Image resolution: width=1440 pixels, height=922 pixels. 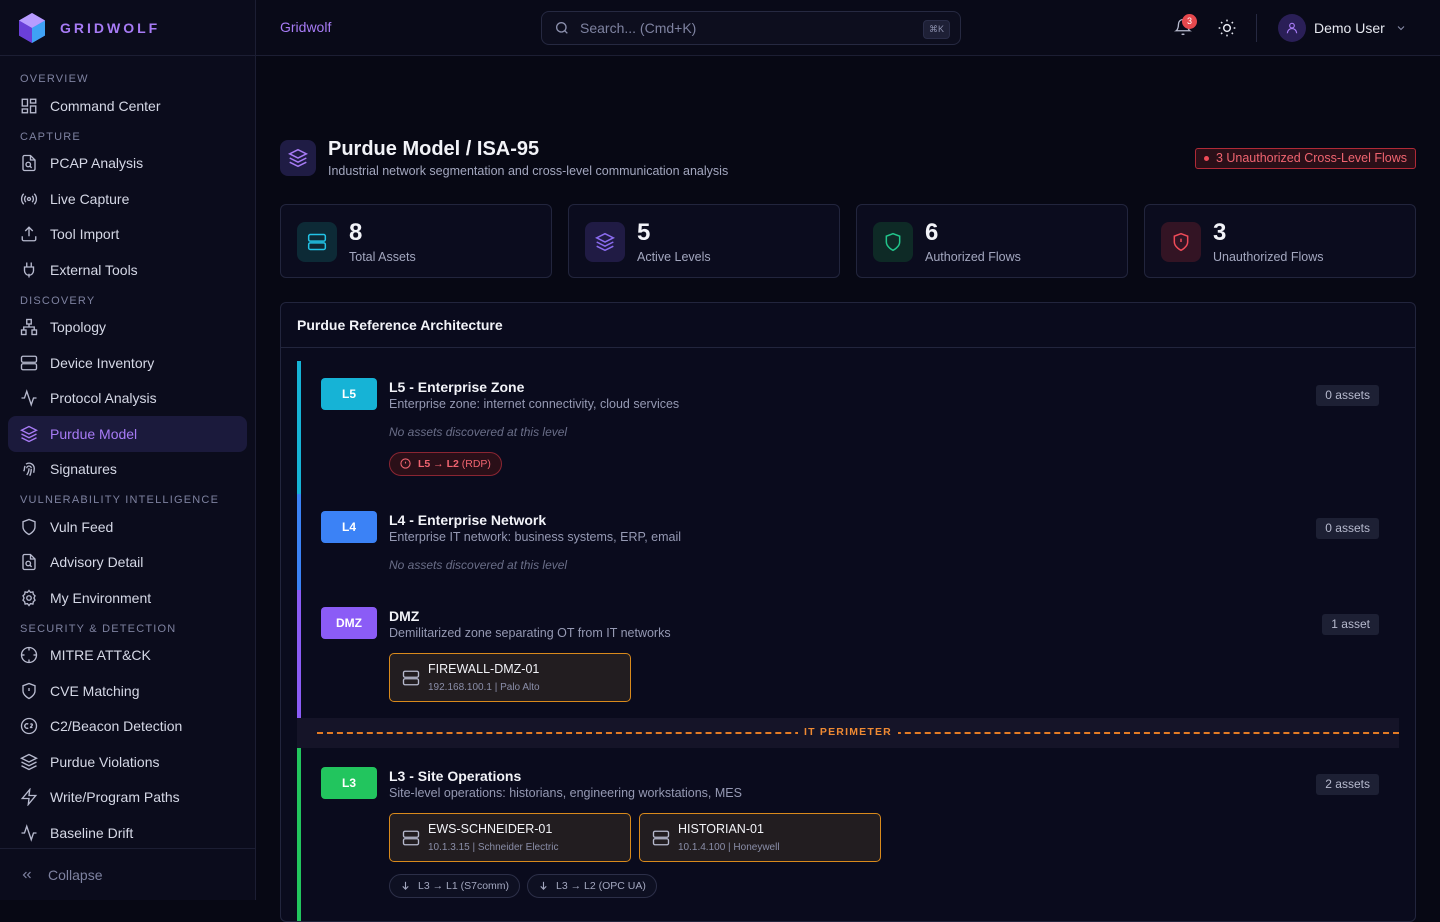 What do you see at coordinates (127, 798) in the screenshot?
I see `sidebar-item-write-program-paths: Write/Program Paths` at bounding box center [127, 798].